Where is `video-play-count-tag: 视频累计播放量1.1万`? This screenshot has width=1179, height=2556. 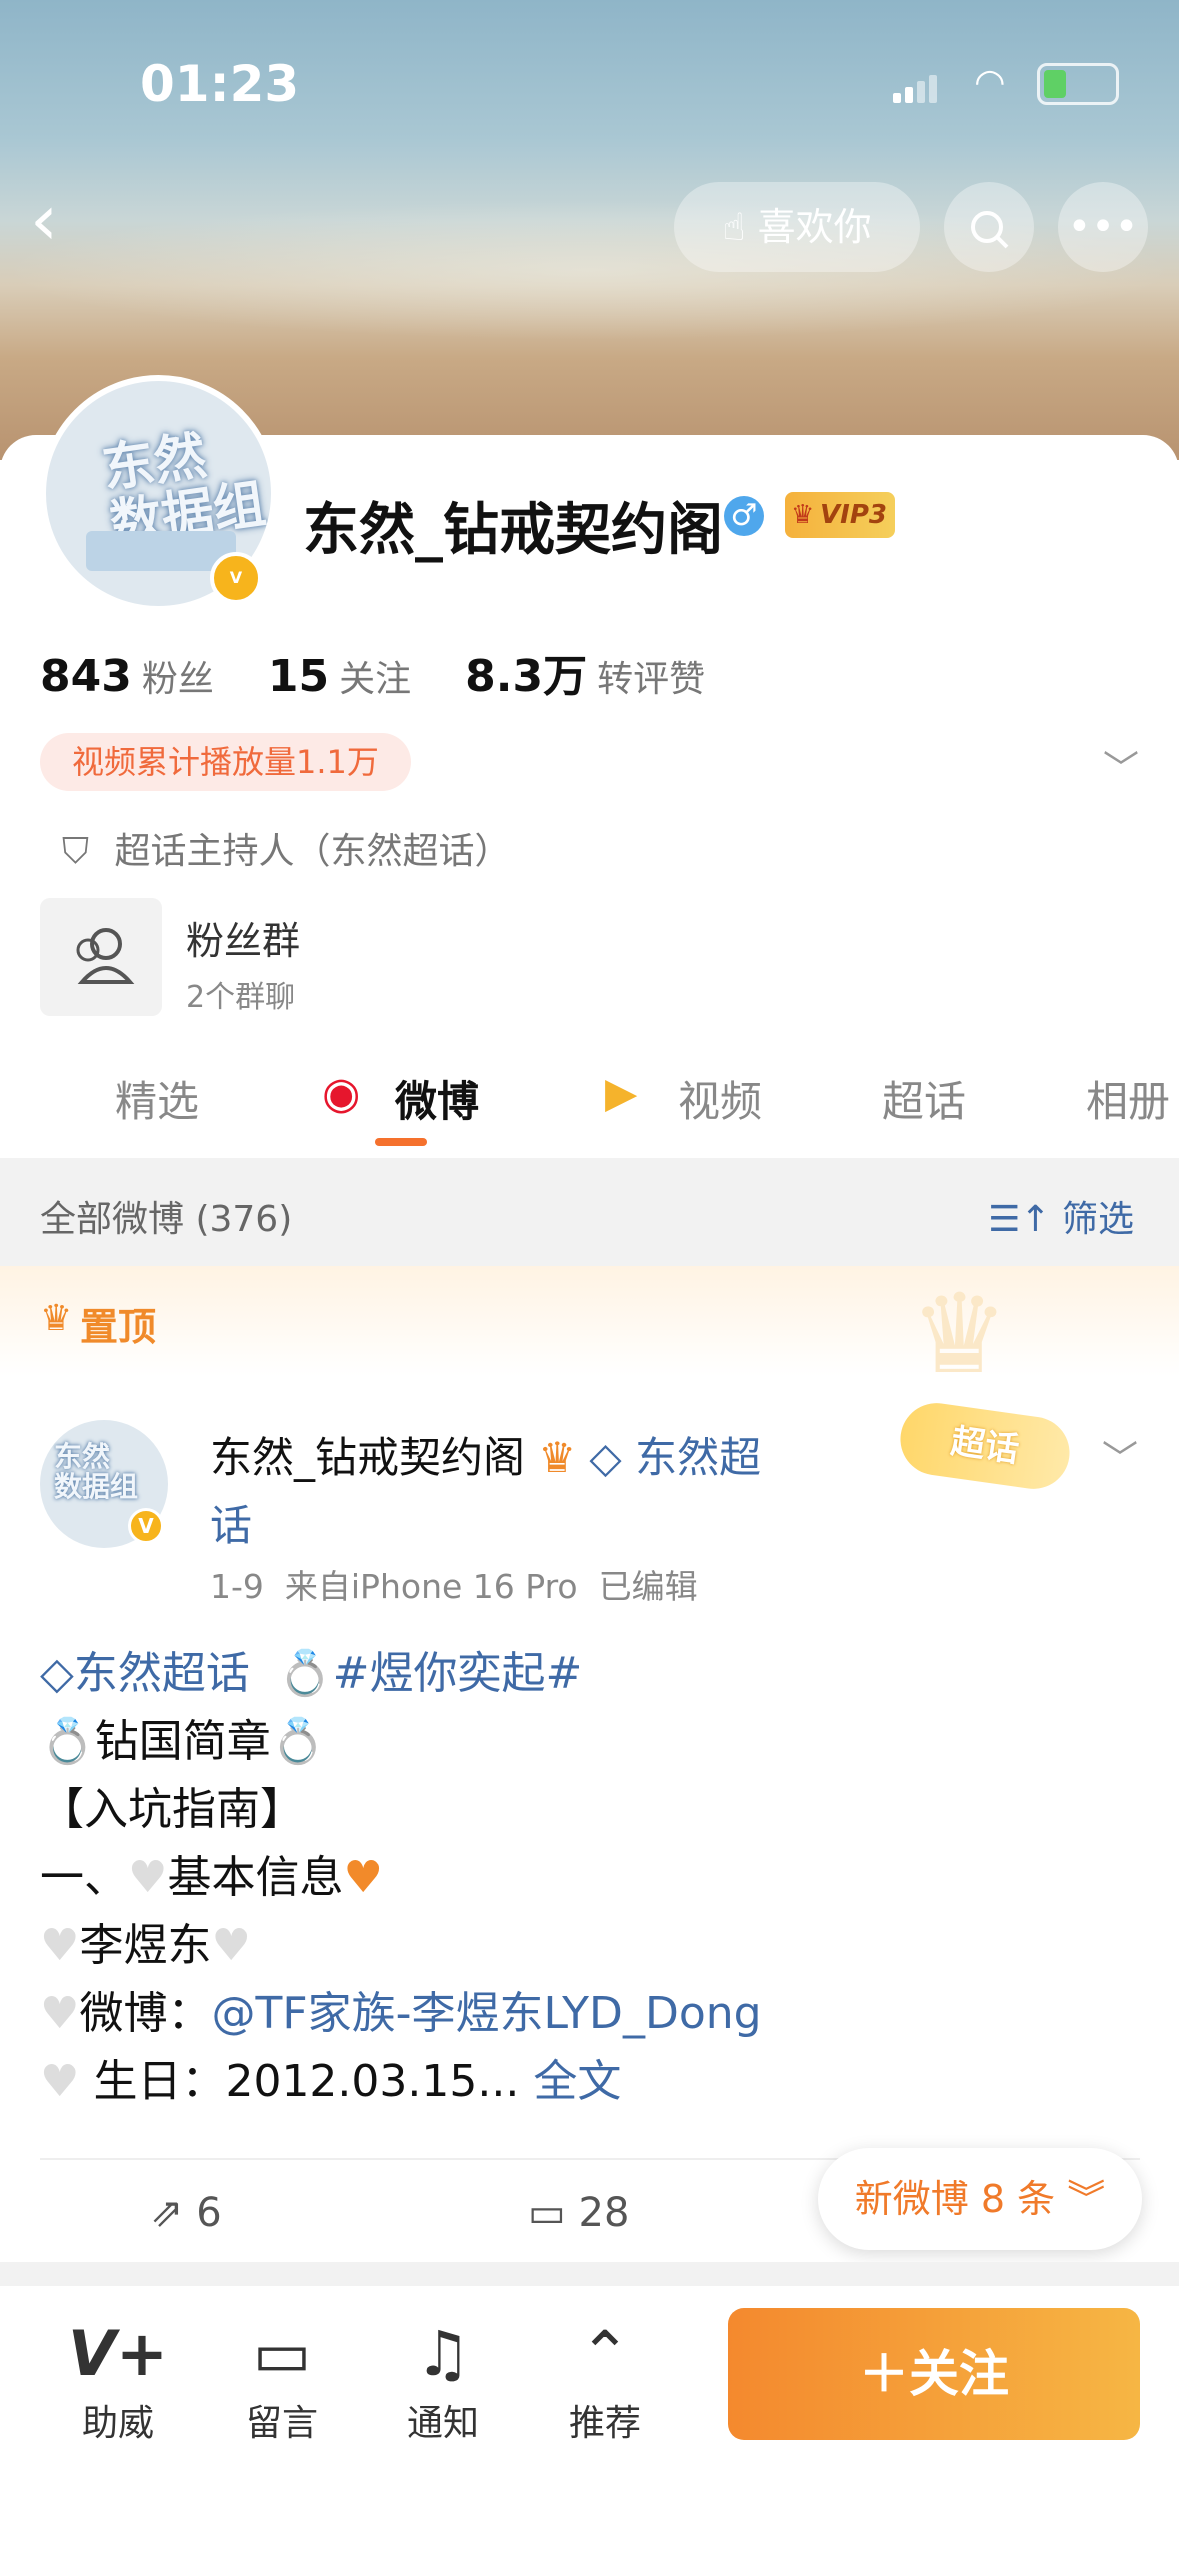 video-play-count-tag: 视频累计播放量1.1万 is located at coordinates (225, 762).